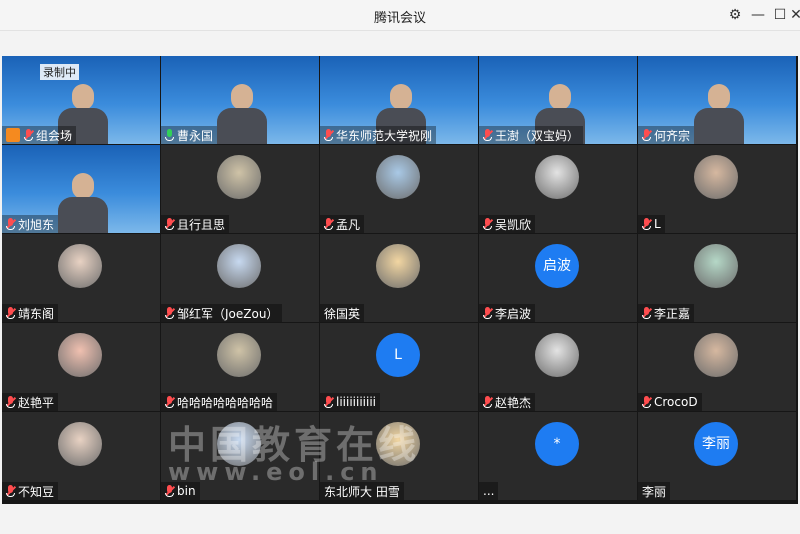 The image size is (800, 534). I want to click on participant-tile: 徐国英, so click(399, 278).